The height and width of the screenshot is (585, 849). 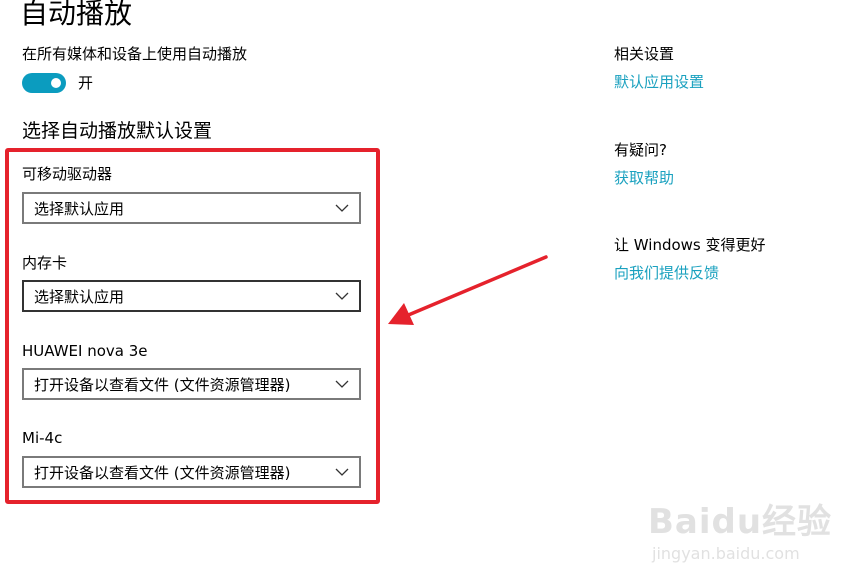 What do you see at coordinates (135, 54) in the screenshot?
I see `autoplay-toggle-label: 在所有媒体和设备上使用自动播放` at bounding box center [135, 54].